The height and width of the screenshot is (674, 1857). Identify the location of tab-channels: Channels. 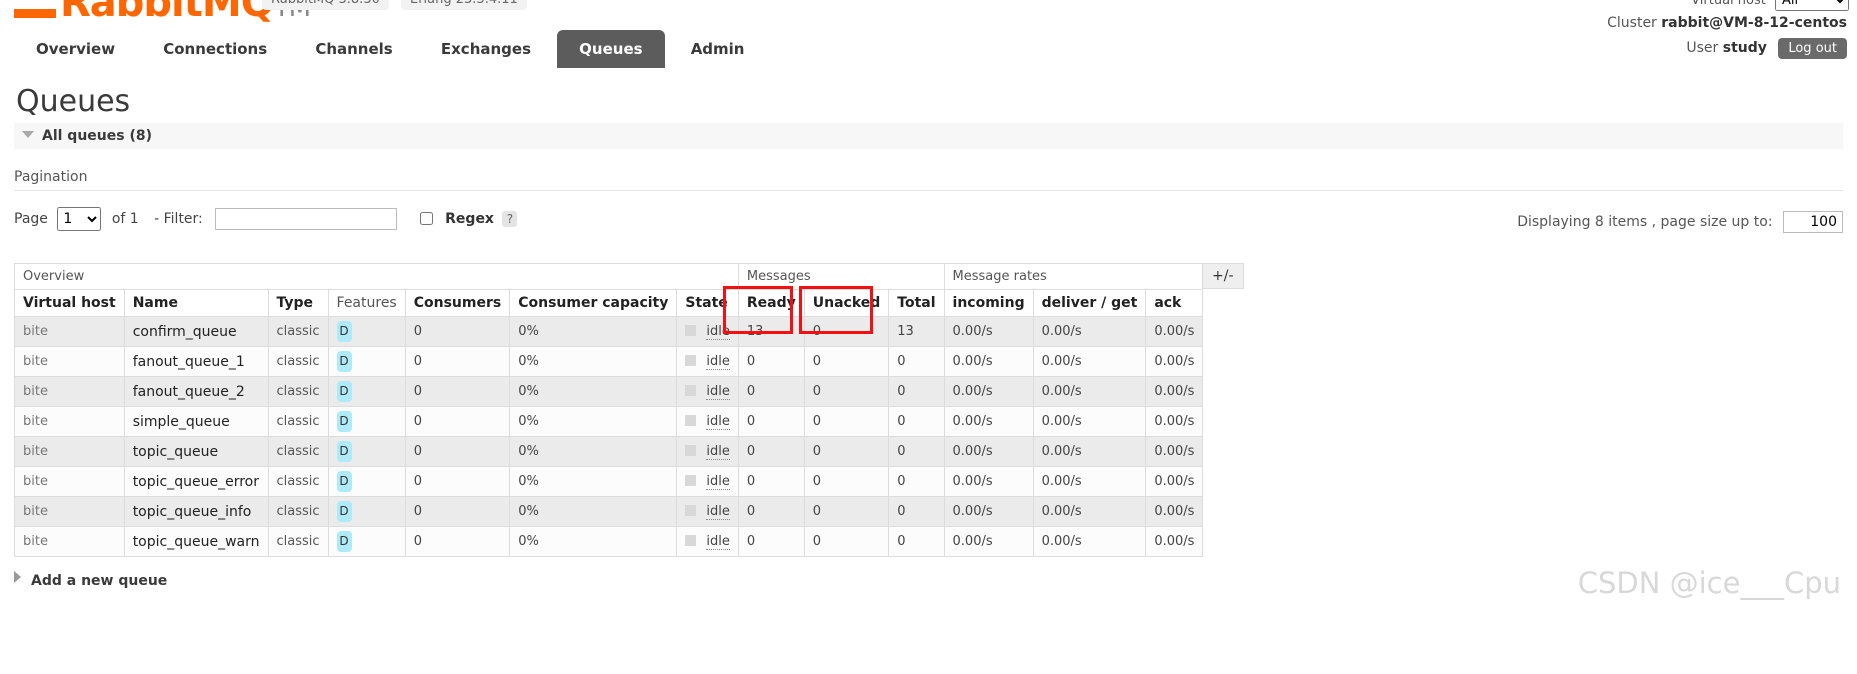
(353, 49).